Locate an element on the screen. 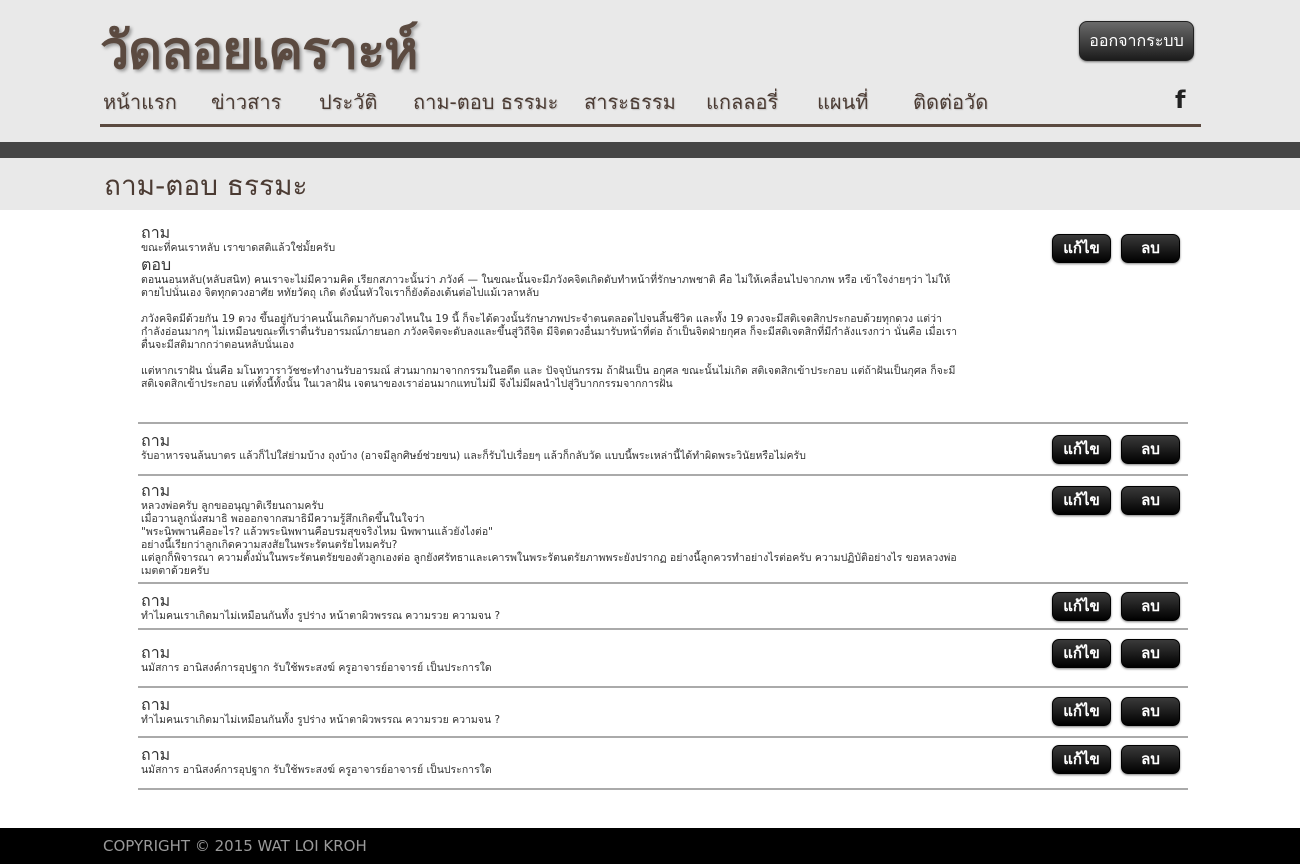 Image resolution: width=1300 pixels, height=864 pixels. nav-item-gallery: แกลลอรี่ is located at coordinates (742, 102).